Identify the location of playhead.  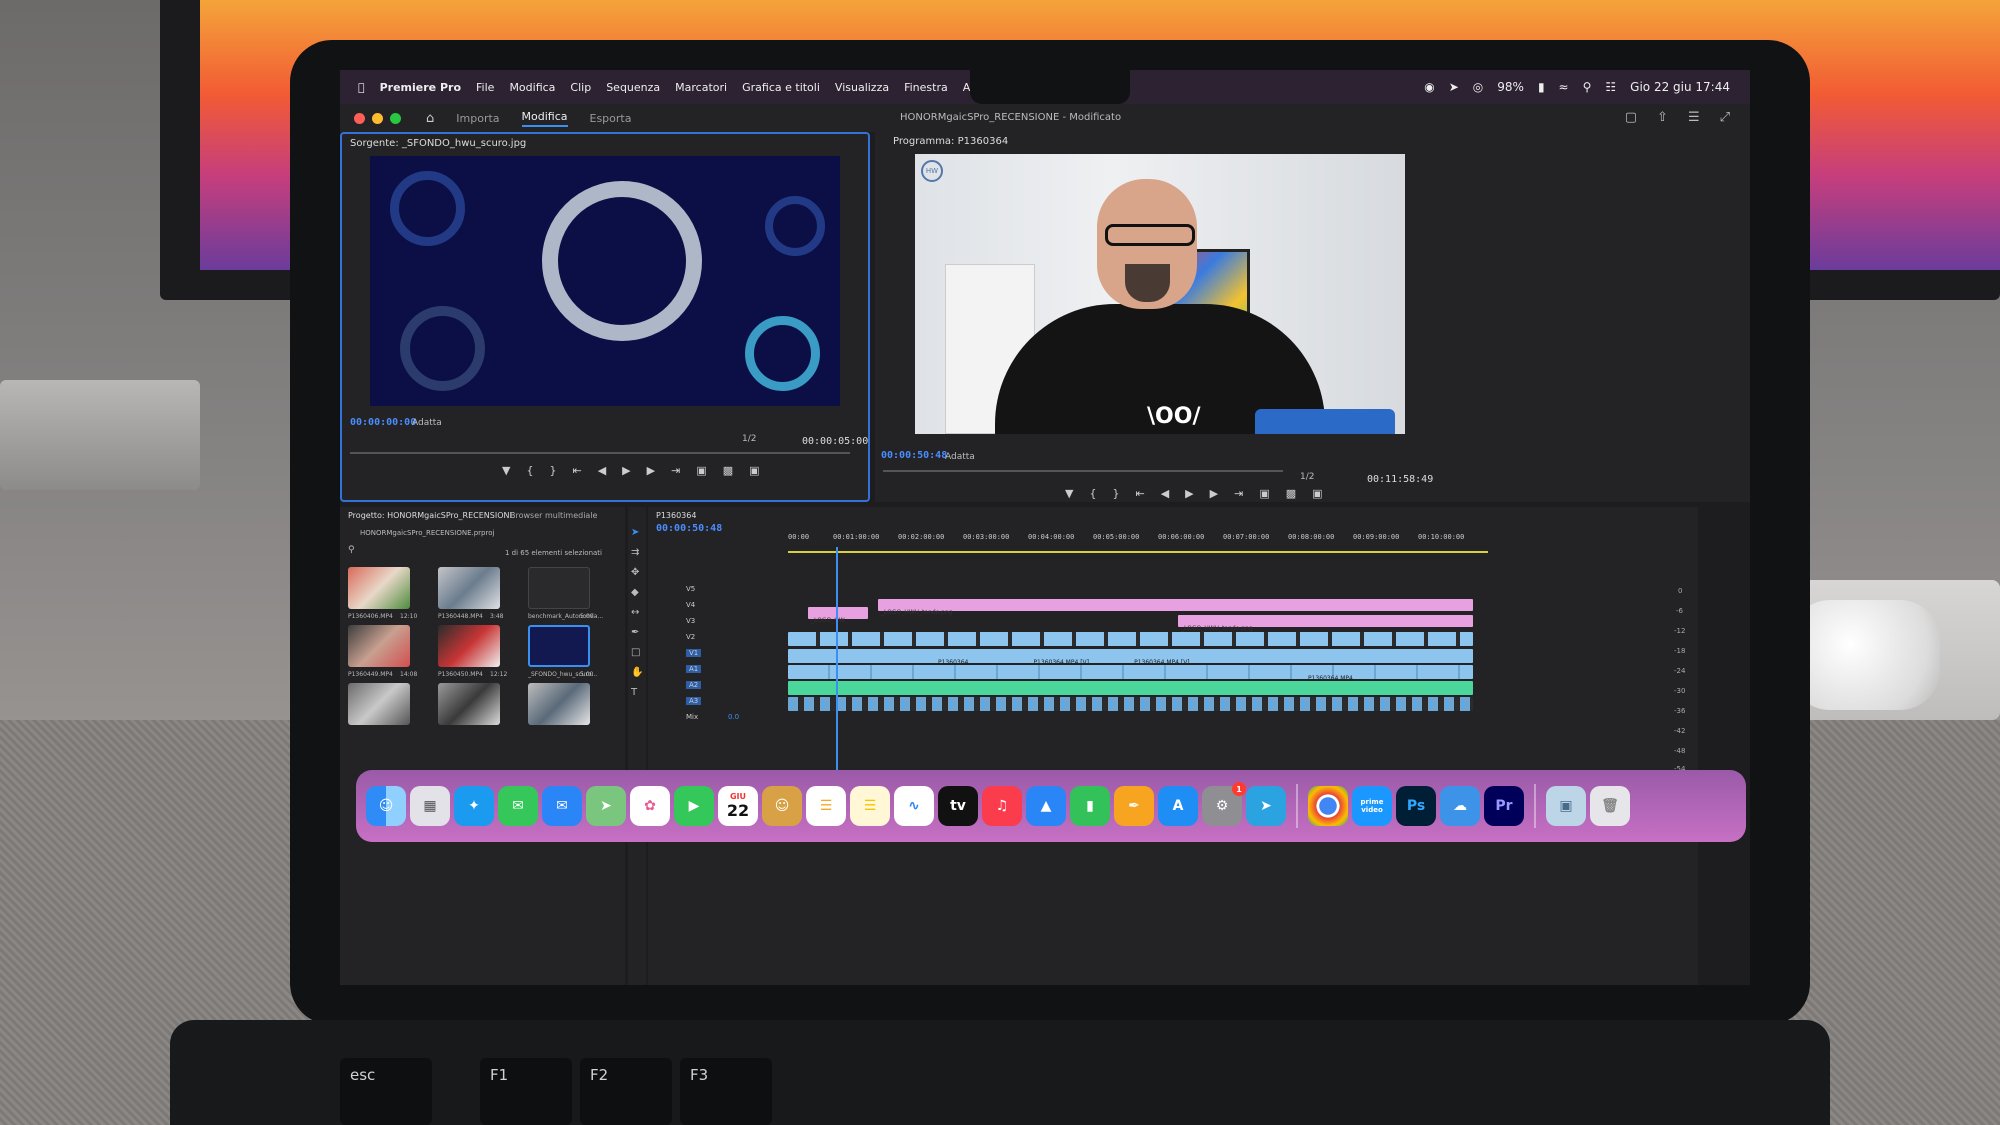
(837, 659).